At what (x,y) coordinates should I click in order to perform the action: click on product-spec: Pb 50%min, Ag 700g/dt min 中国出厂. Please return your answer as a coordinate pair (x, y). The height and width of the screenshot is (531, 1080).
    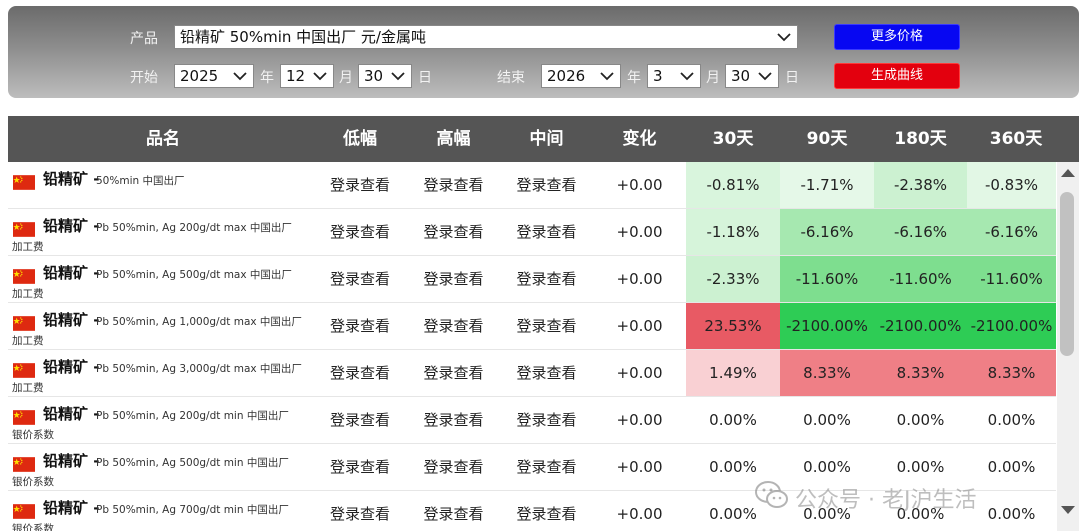
    Looking at the image, I should click on (192, 510).